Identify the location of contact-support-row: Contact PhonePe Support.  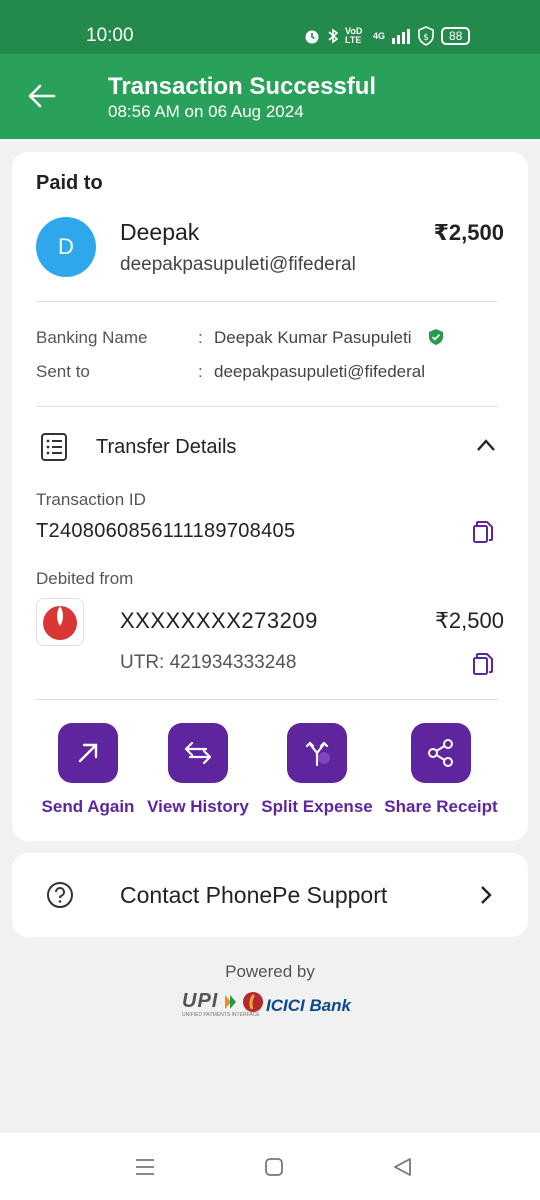
(270, 895).